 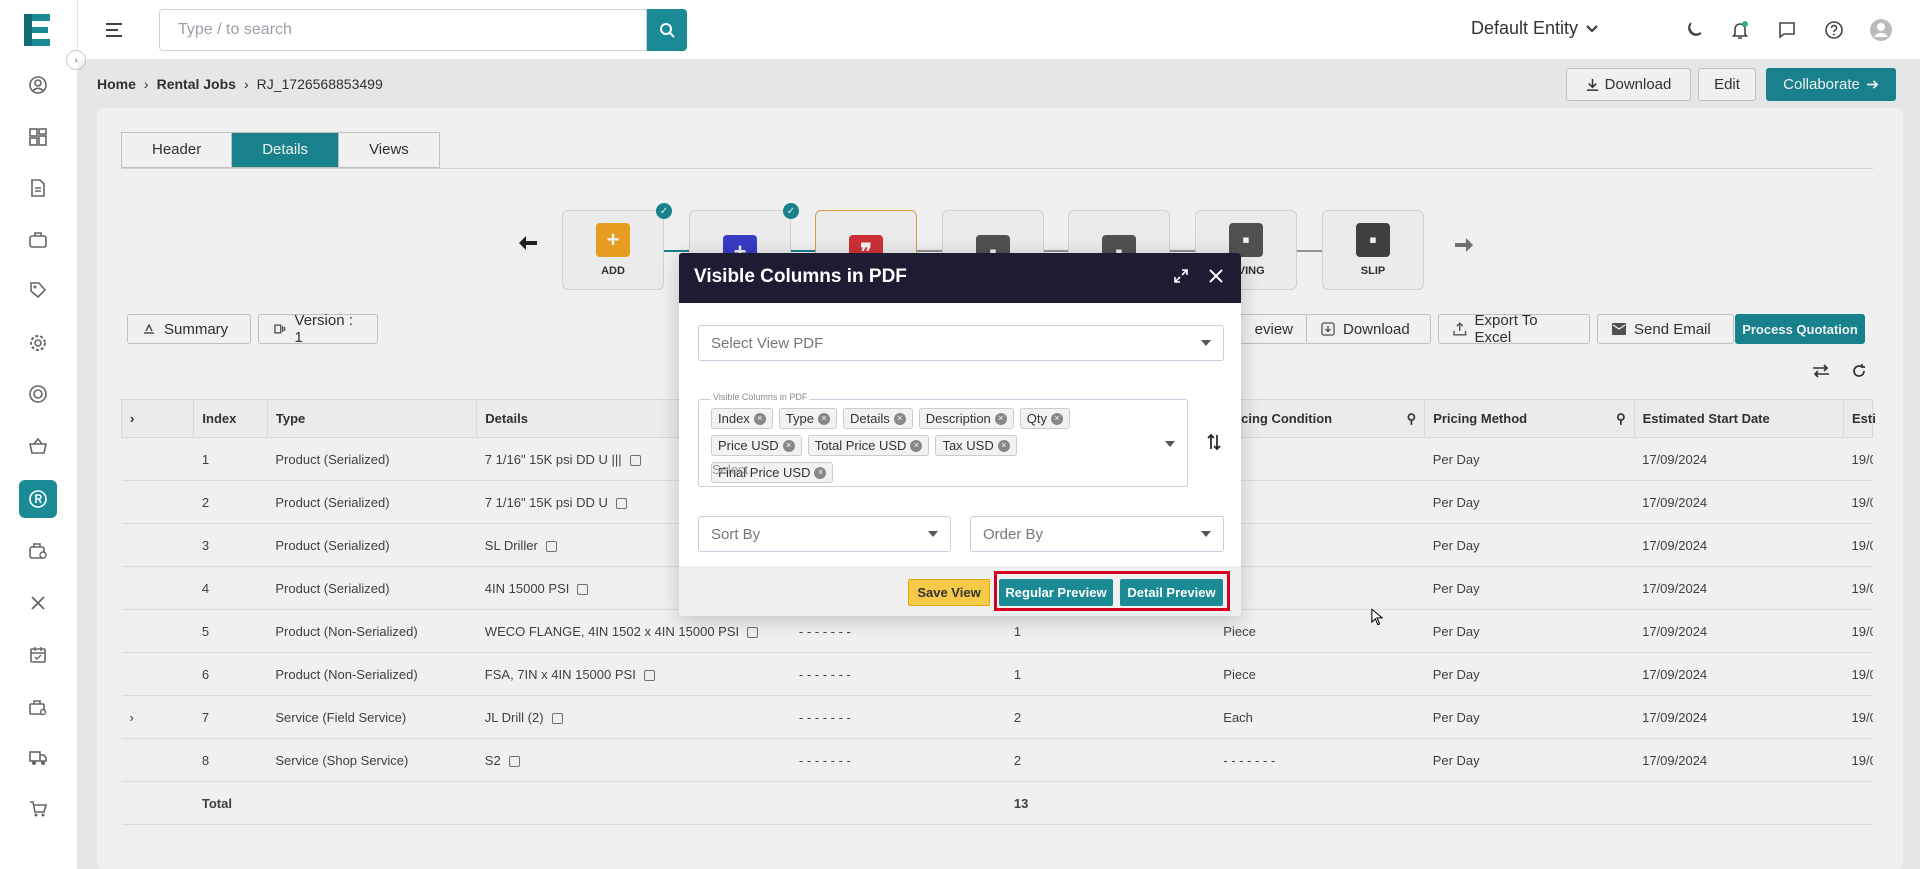 I want to click on column-chip-label: Total Price USD, so click(x=860, y=445).